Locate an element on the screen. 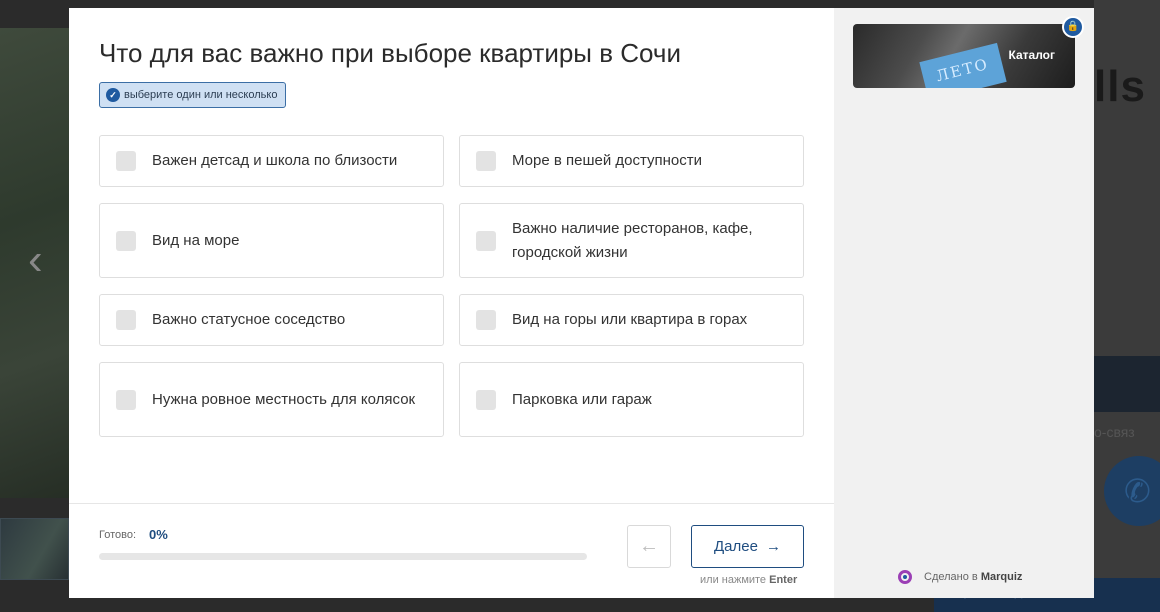 This screenshot has width=1160, height=612. option-label: Важен детсад и школа по близости is located at coordinates (275, 160).